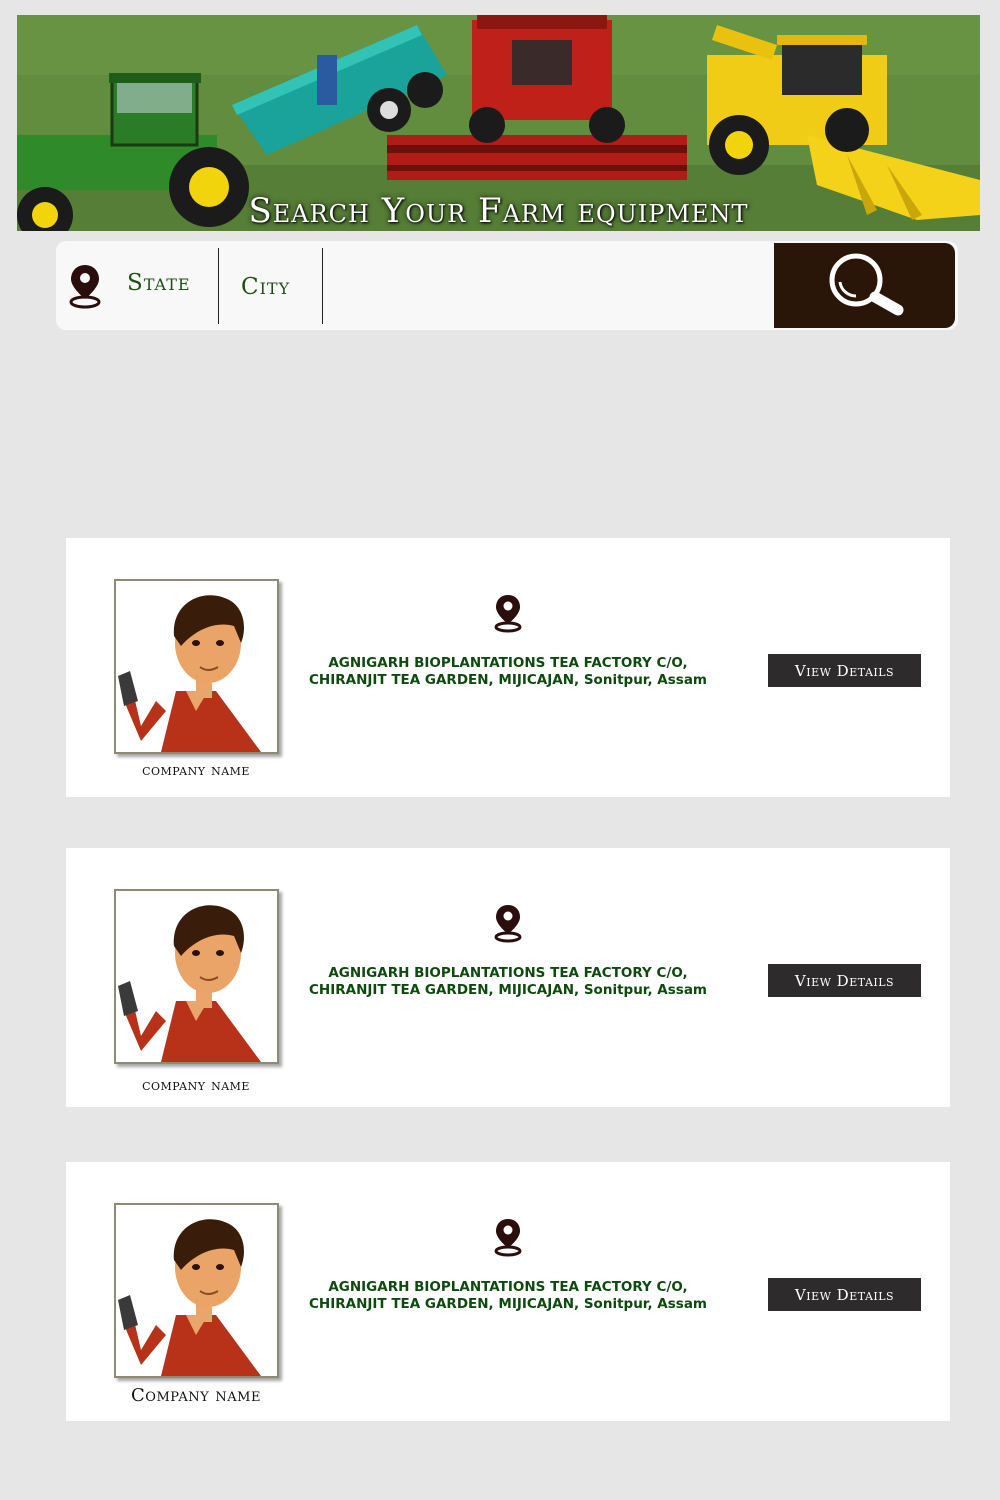 The image size is (1000, 1500). I want to click on magnifier-icon, so click(866, 284).